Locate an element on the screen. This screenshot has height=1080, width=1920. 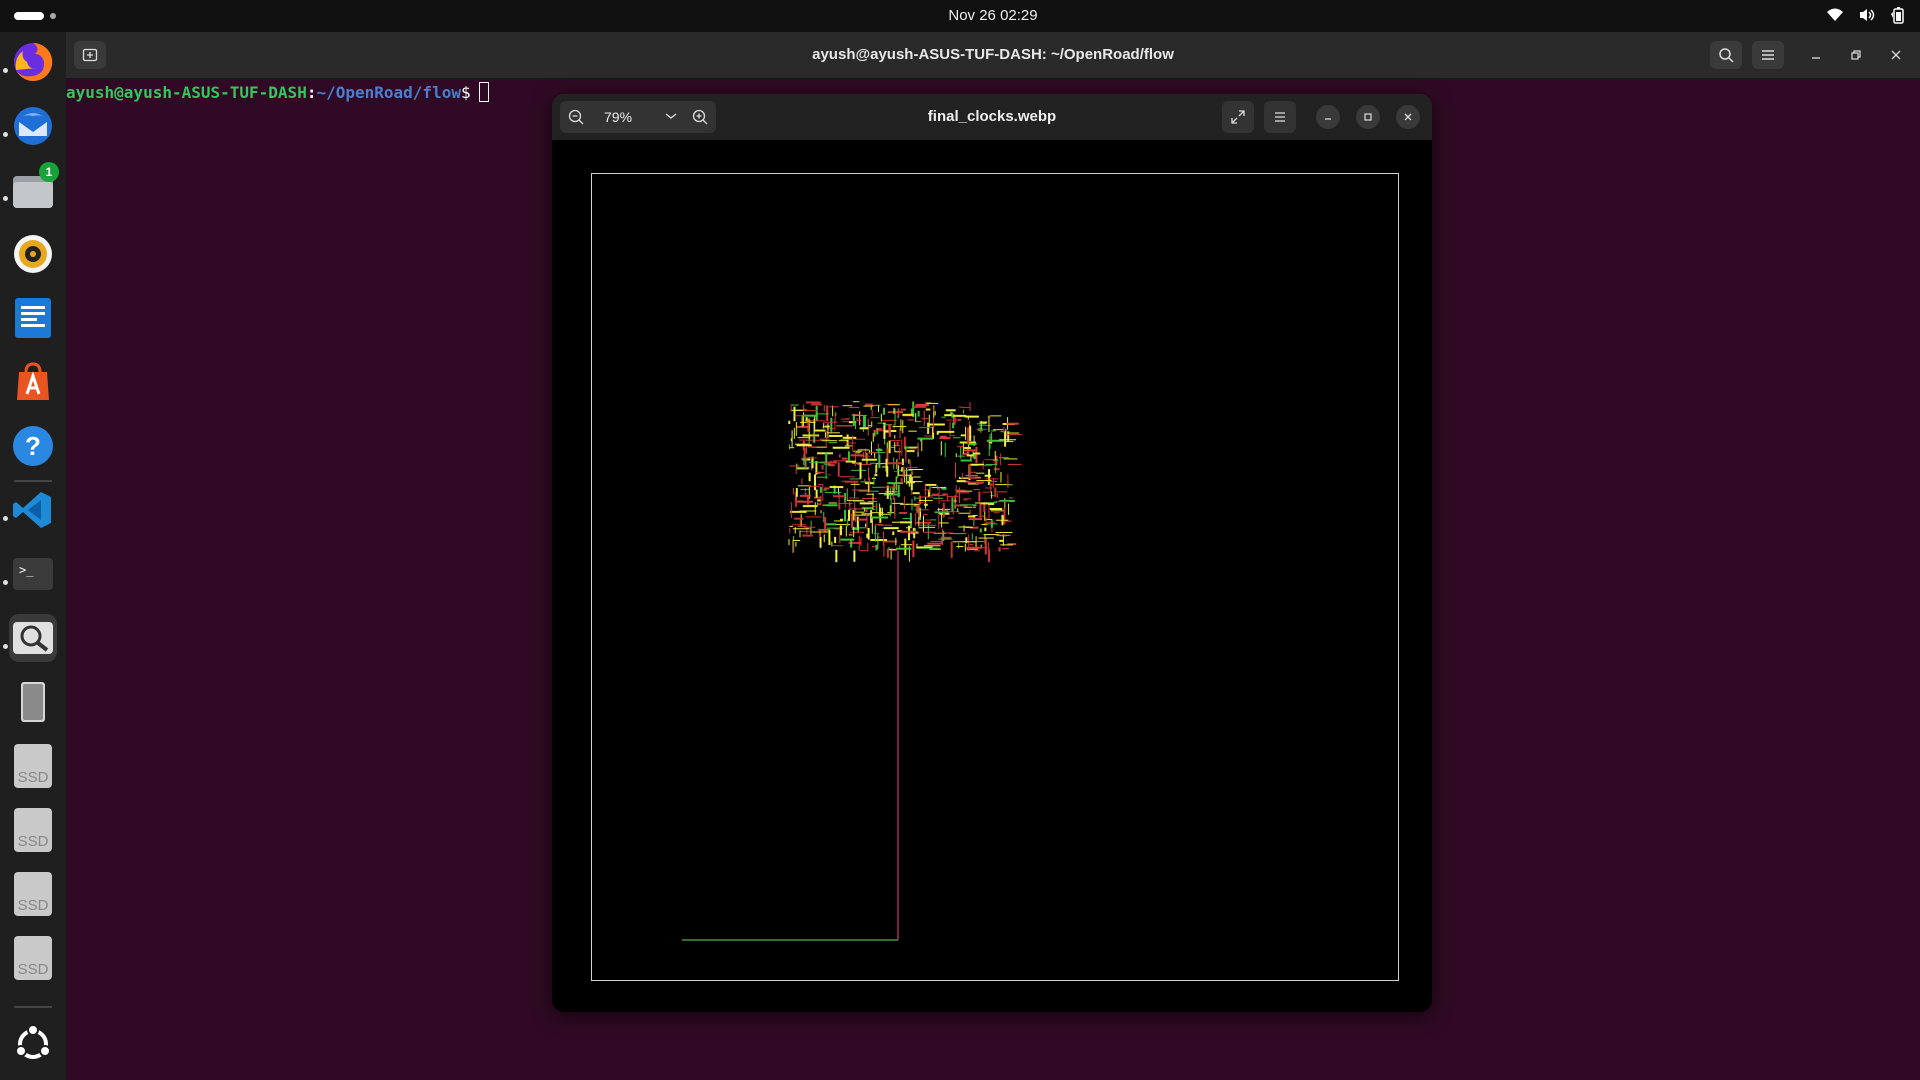
help-icon: ? is located at coordinates (33, 446).